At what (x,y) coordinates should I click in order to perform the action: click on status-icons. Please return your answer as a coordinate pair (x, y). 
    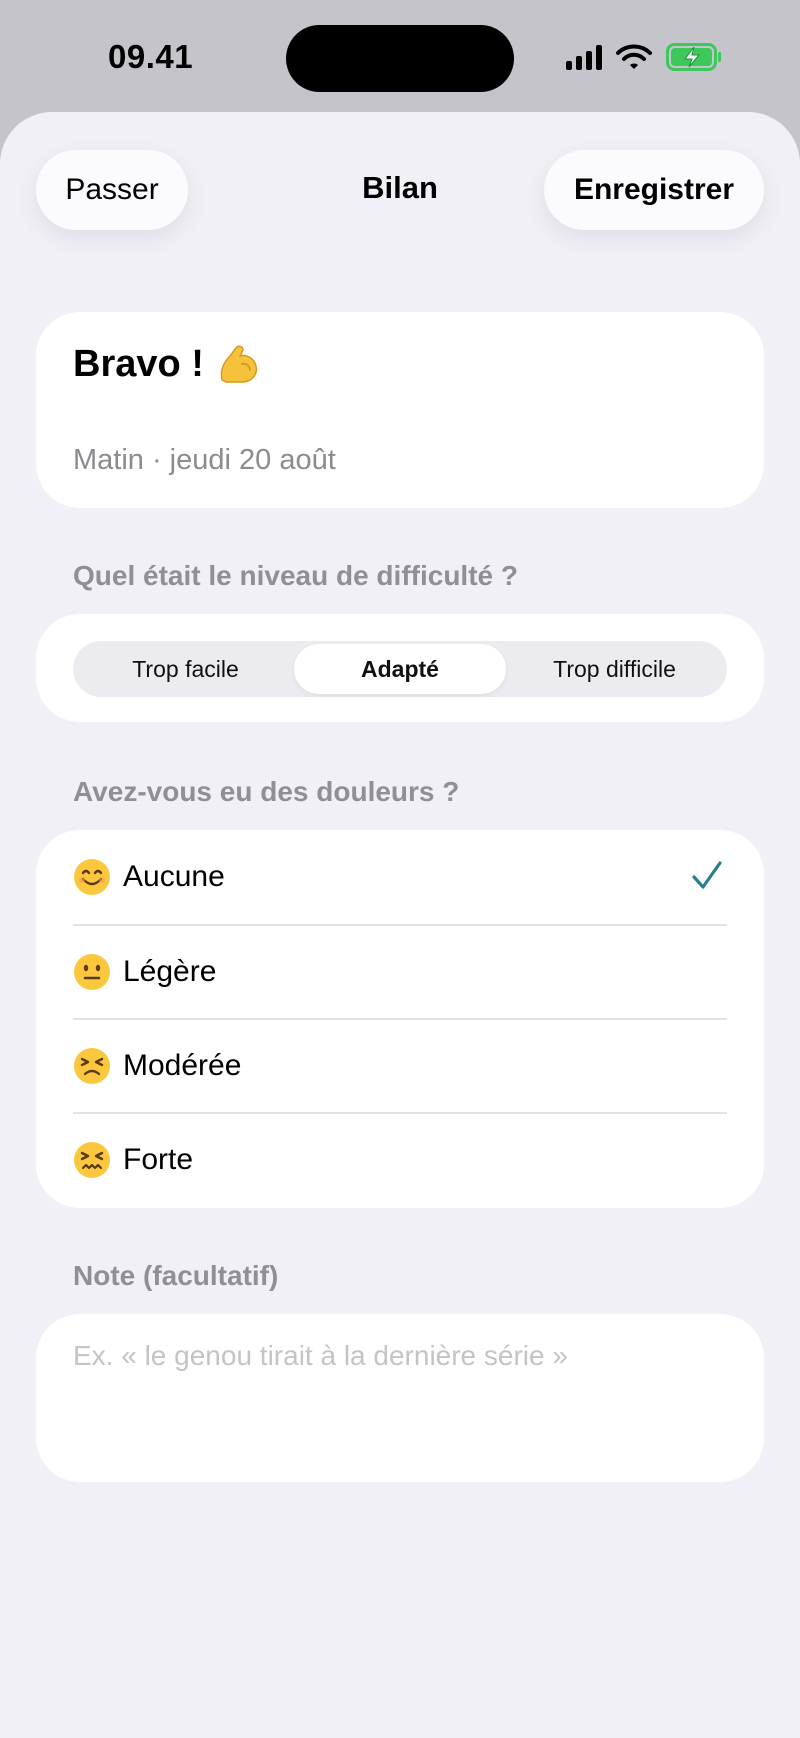
    Looking at the image, I should click on (644, 57).